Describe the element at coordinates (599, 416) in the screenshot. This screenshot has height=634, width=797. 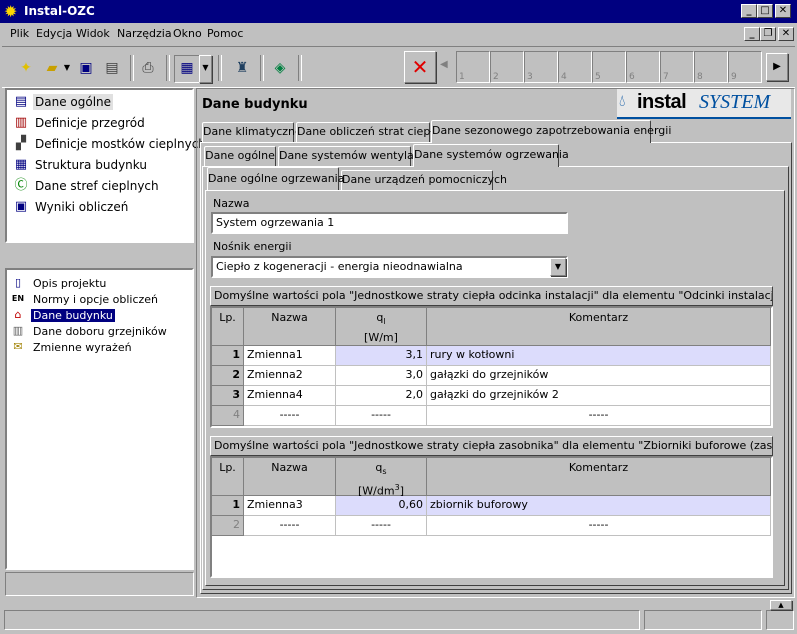
I see `table1-cell-comment: -----` at that location.